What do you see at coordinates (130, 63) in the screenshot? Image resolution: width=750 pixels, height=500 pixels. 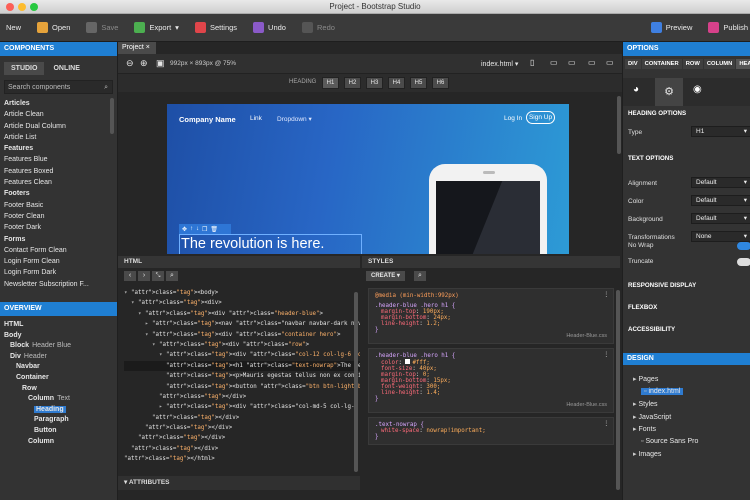 I see `zoom-out-icon: ⊖` at bounding box center [130, 63].